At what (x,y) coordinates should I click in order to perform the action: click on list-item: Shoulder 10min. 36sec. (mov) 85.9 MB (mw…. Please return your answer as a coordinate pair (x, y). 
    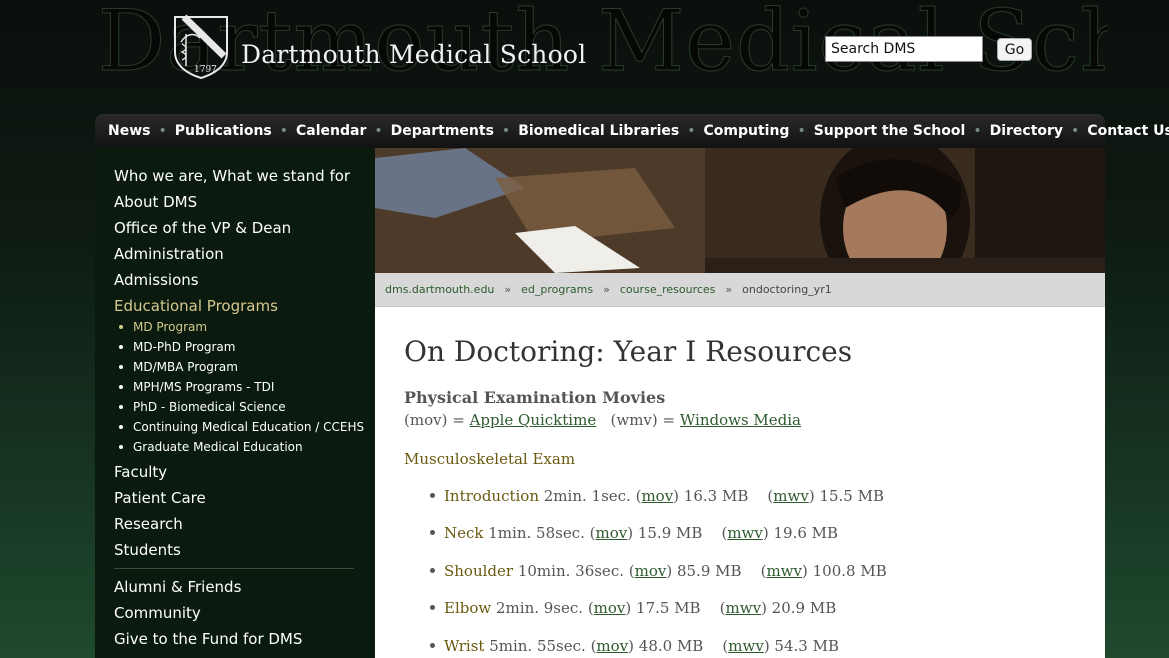
    Looking at the image, I should click on (658, 571).